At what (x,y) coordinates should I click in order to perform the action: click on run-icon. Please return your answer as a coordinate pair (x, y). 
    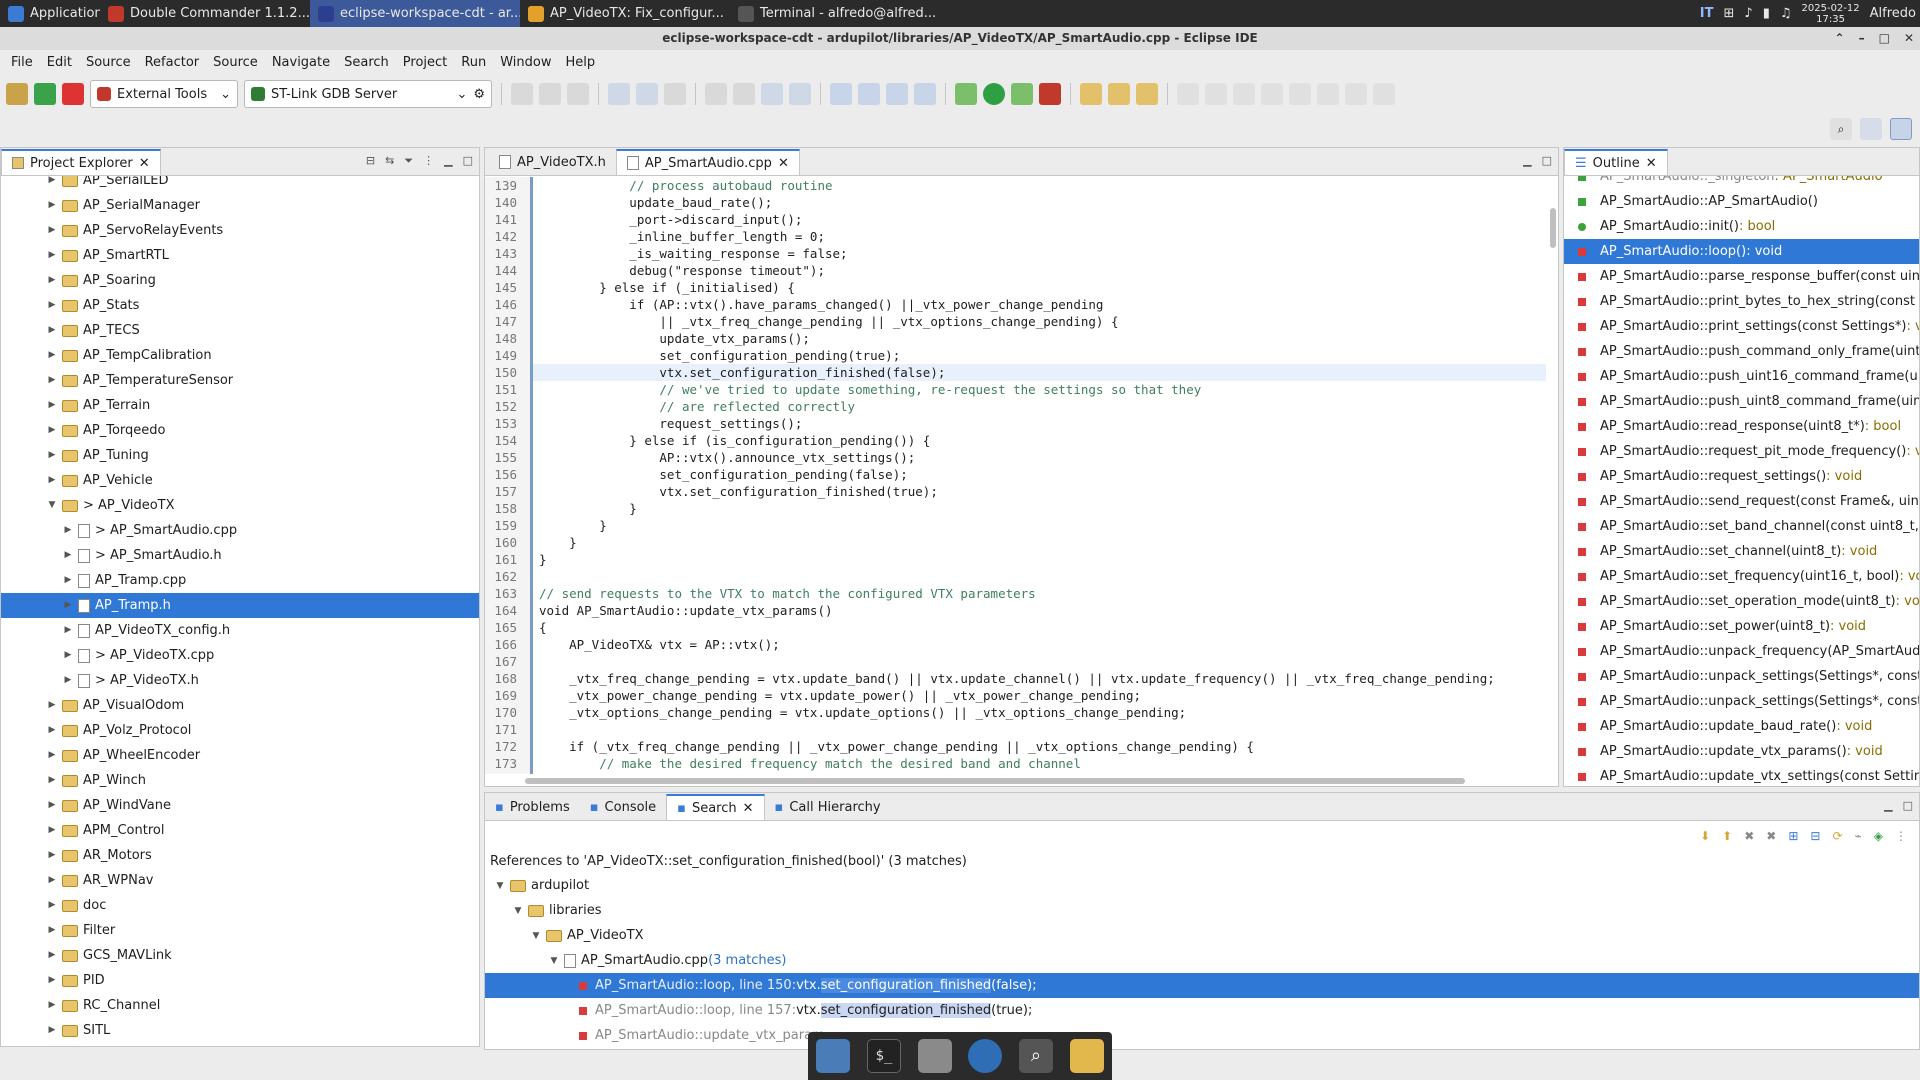
    Looking at the image, I should click on (994, 94).